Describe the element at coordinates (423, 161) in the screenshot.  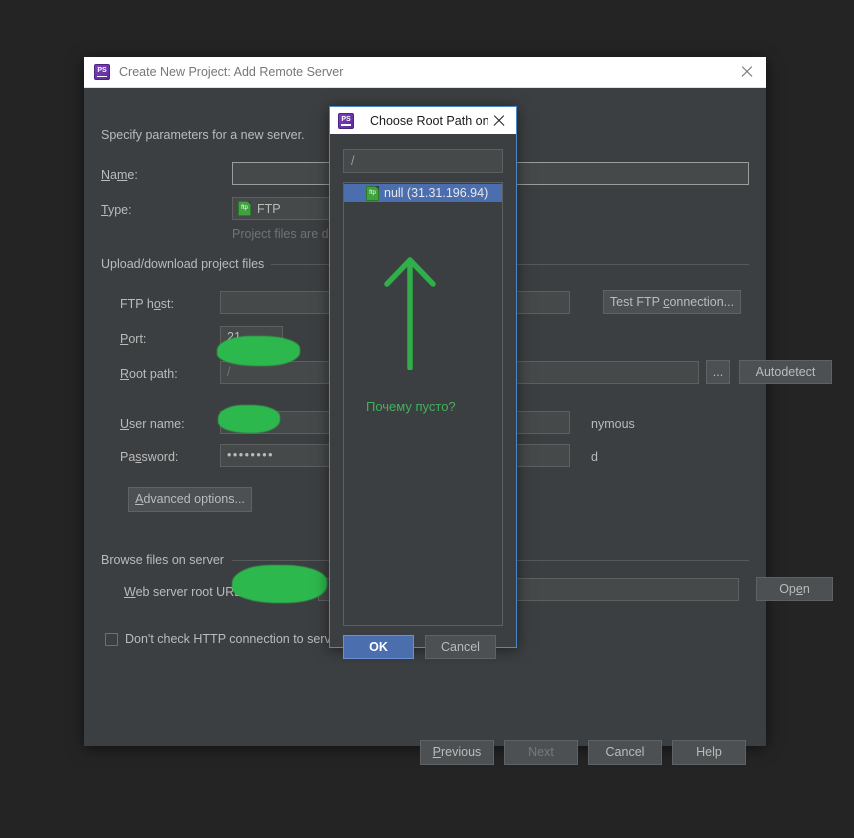
I see `root-path-field: /` at that location.